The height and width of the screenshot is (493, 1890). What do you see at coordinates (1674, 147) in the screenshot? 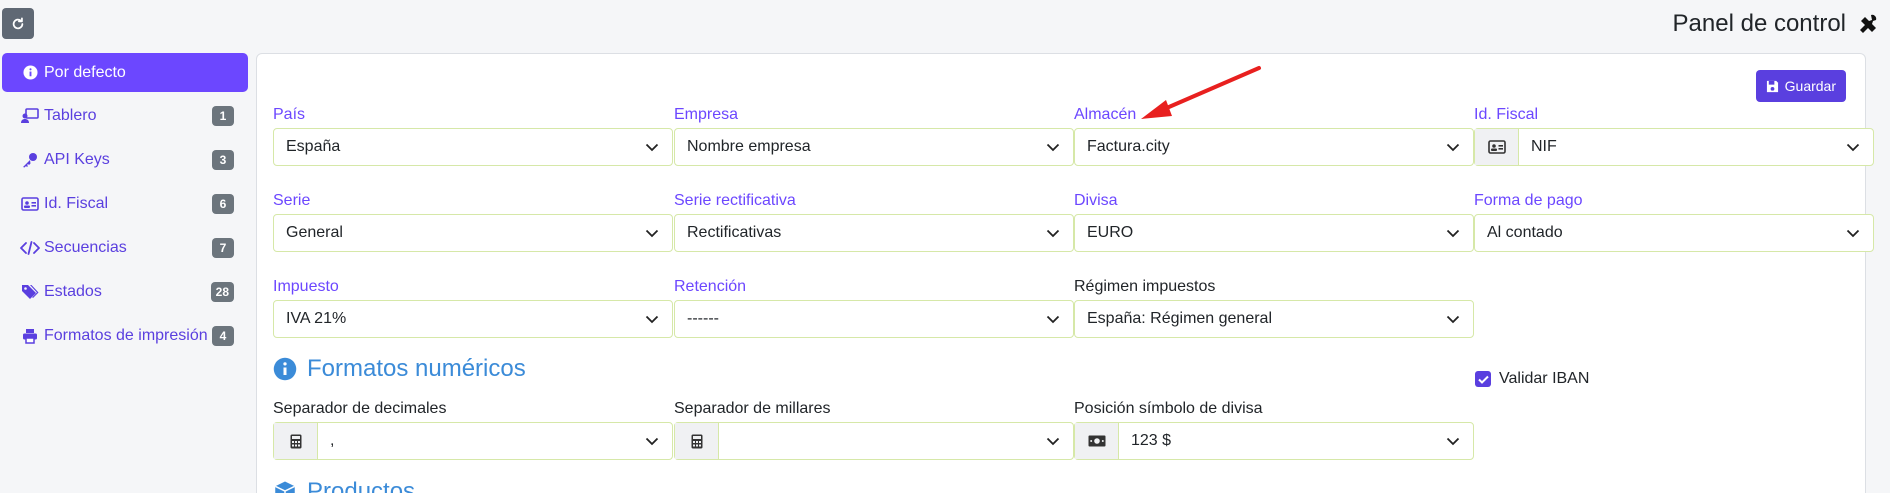
I see `id-fiscal-select: NIF` at bounding box center [1674, 147].